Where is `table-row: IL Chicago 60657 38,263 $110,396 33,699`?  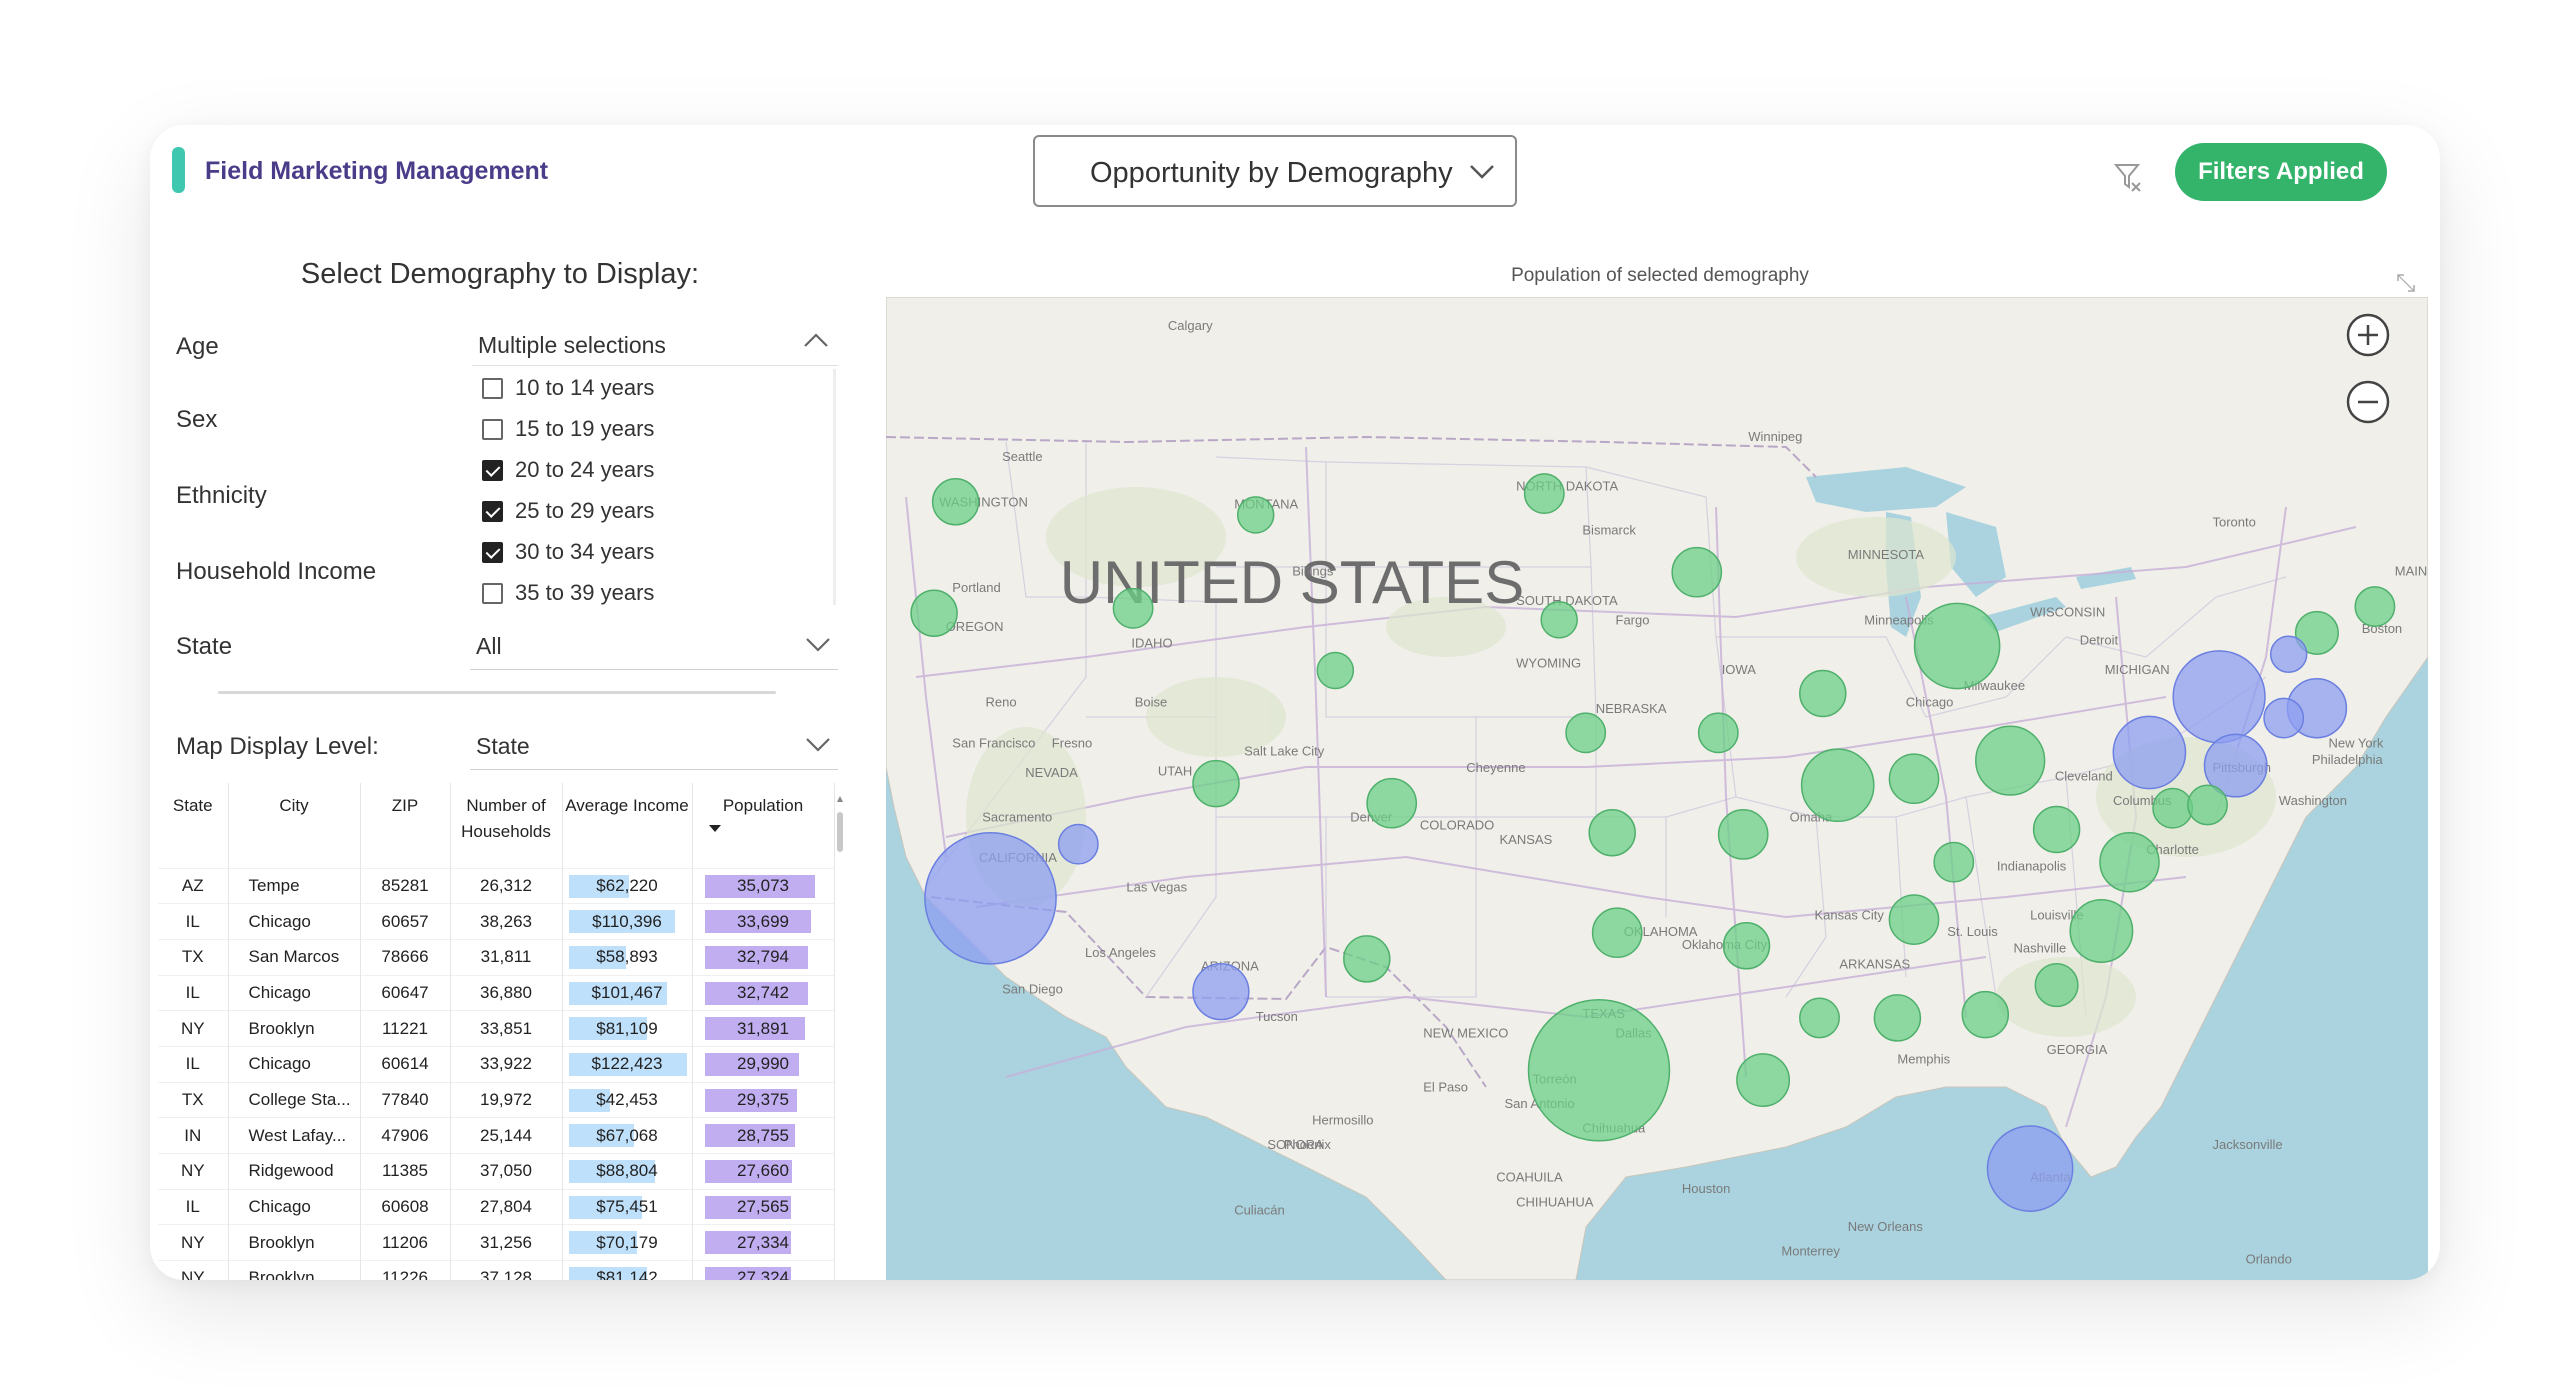
table-row: IL Chicago 60657 38,263 $110,396 33,699 is located at coordinates (496, 921).